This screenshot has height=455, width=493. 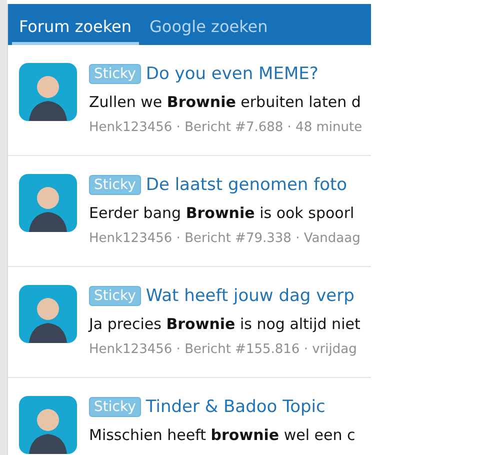 I want to click on post-snippet: Ja precies Brownie is nog altijd niet, so click(x=224, y=324).